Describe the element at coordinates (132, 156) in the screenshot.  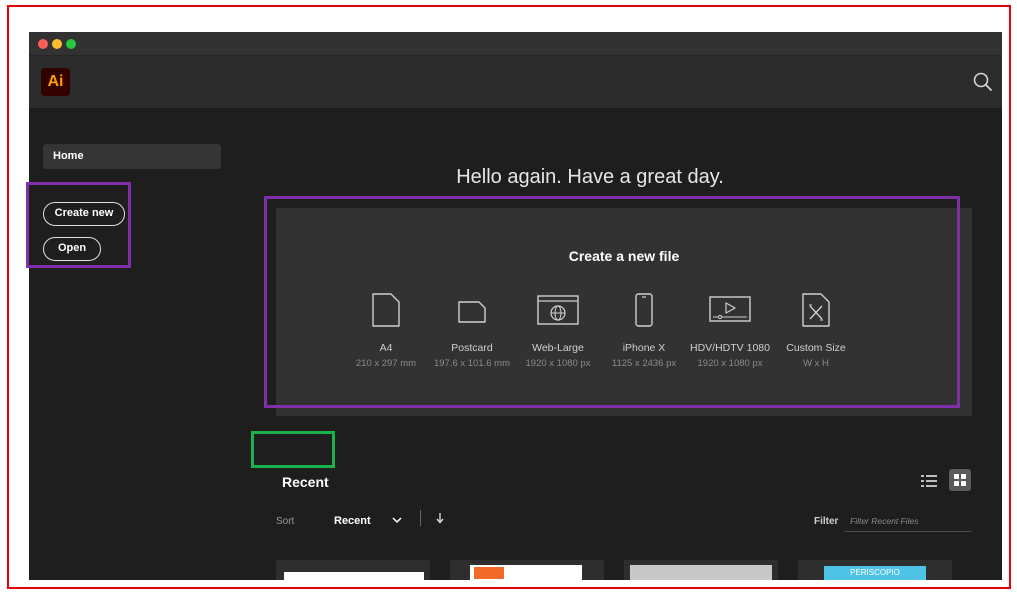
I see `sidebar-item-home: Home` at that location.